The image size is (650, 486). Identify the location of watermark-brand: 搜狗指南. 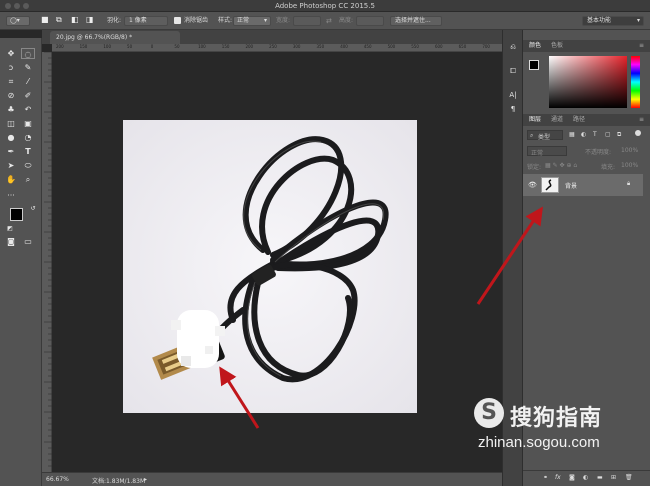
(556, 418).